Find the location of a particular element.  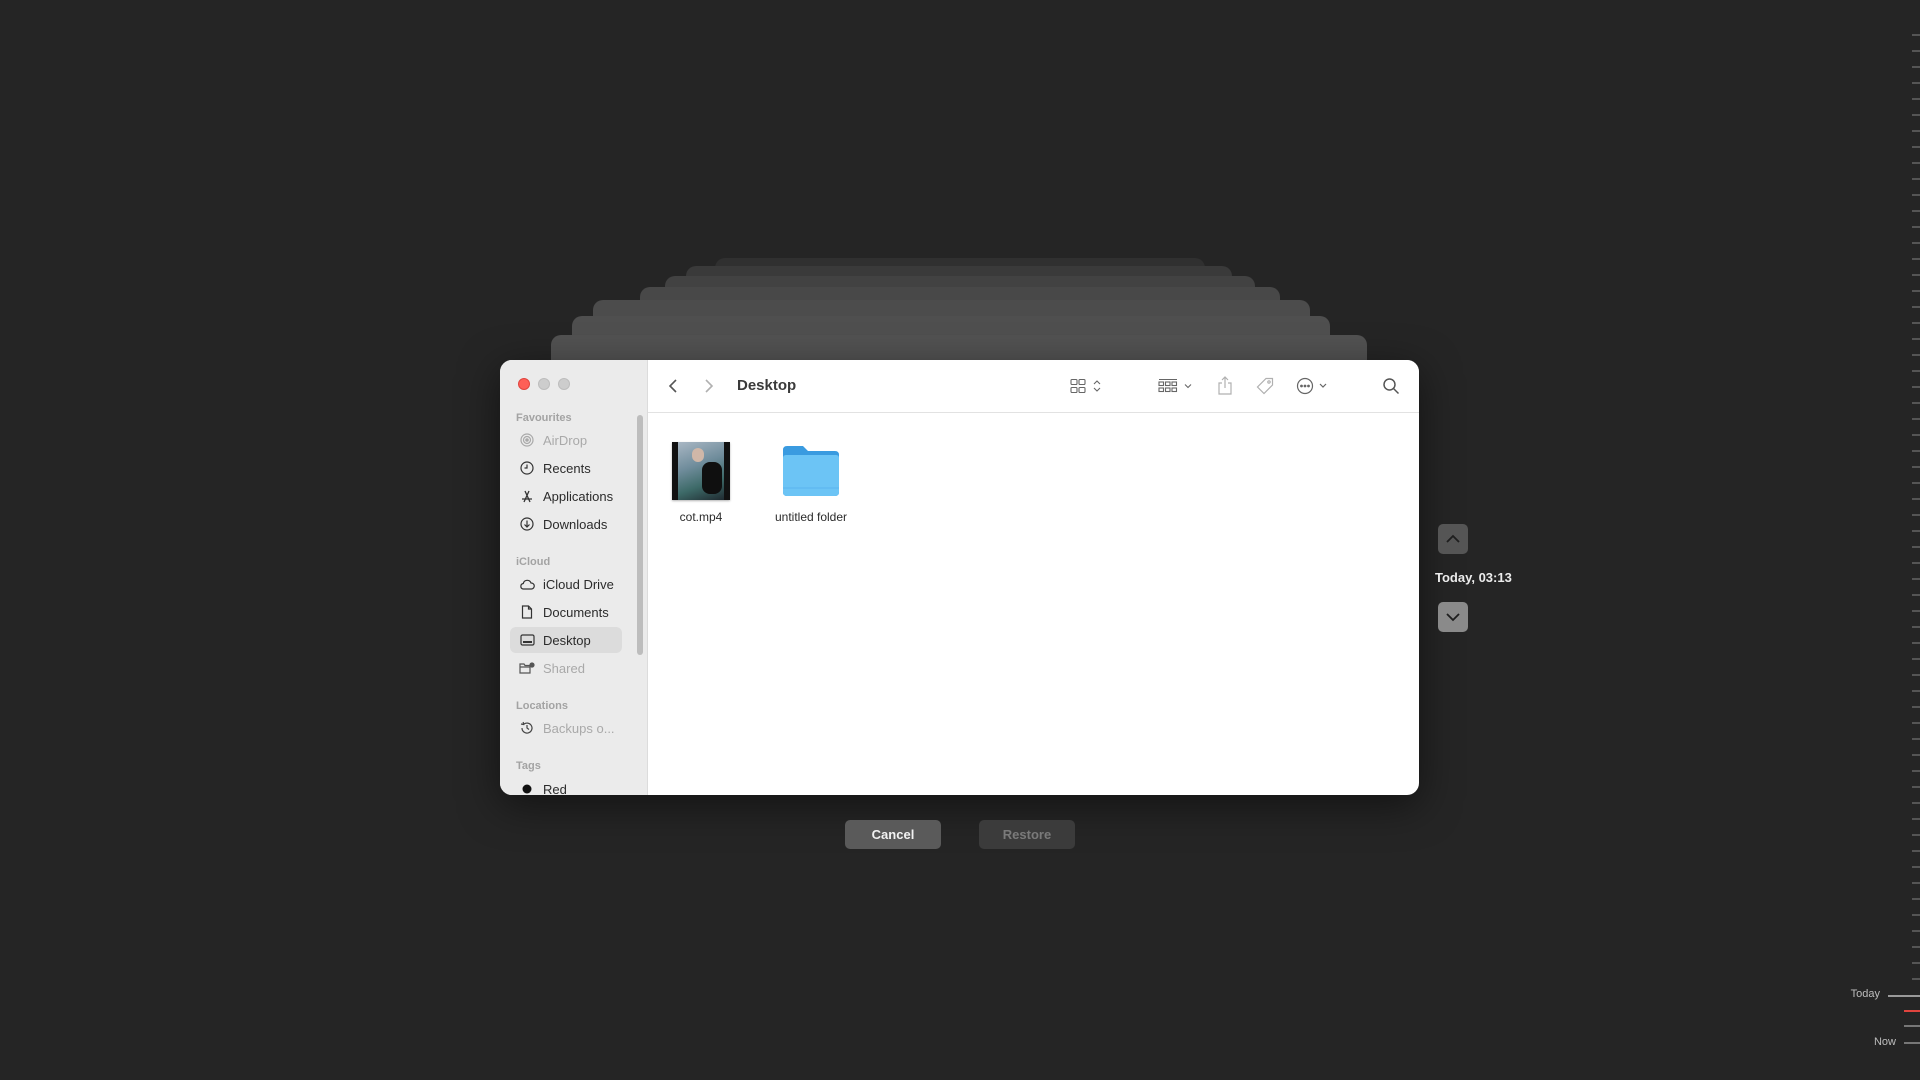

sidebar-item-documents: Documents is located at coordinates (566, 612).